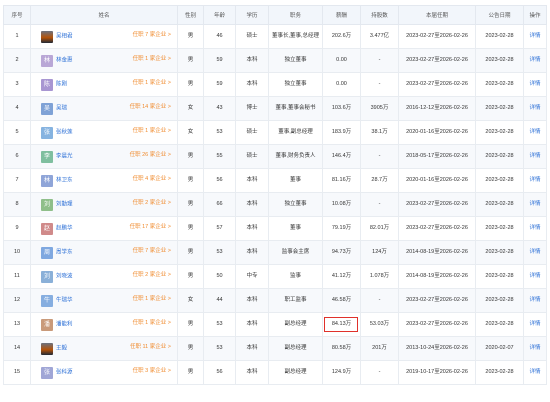  I want to click on age-cell: 55, so click(219, 156).